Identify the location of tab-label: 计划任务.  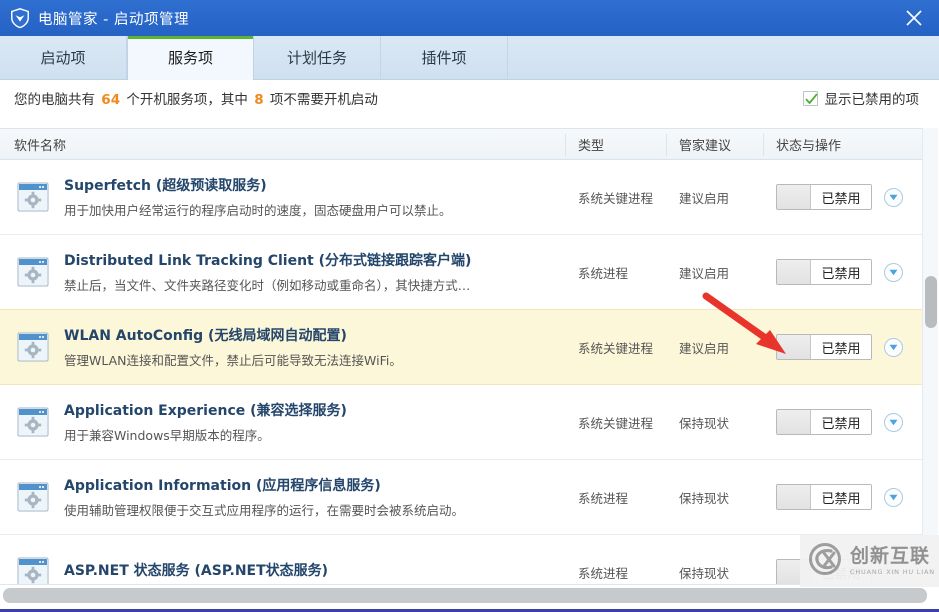
(316, 58).